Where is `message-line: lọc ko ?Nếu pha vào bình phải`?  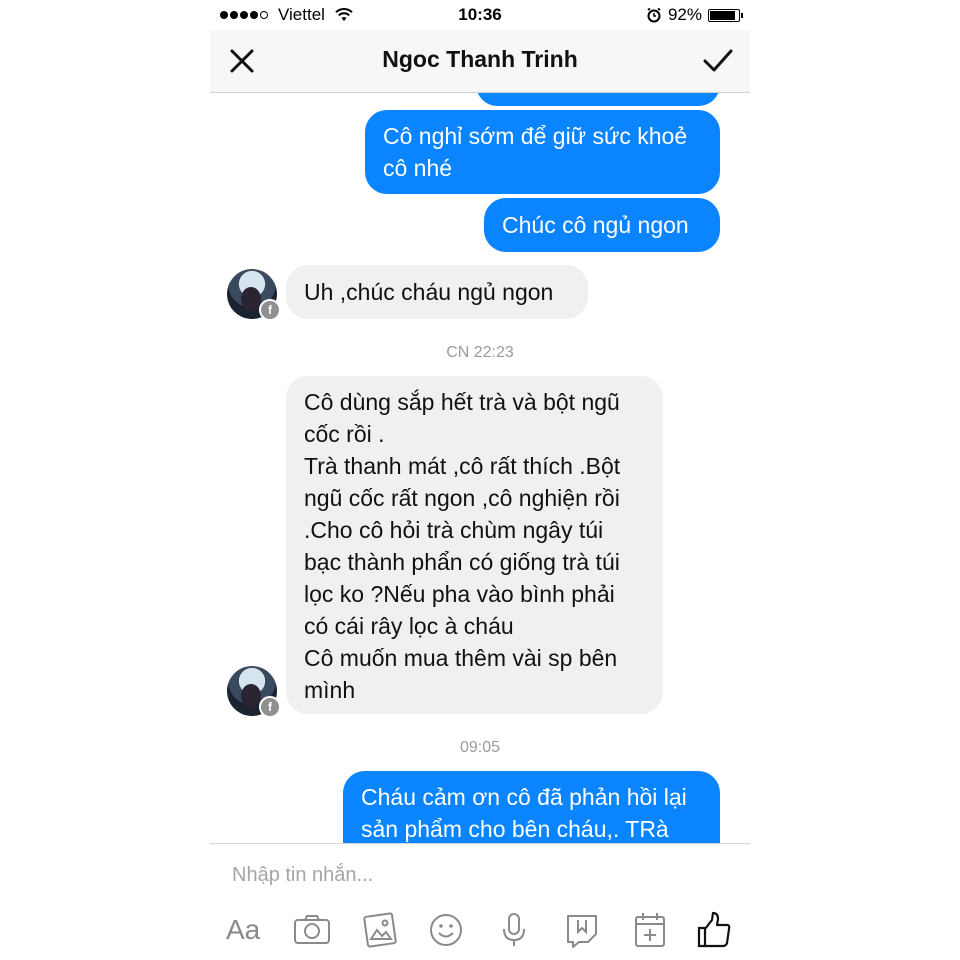
message-line: lọc ko ?Nếu pha vào bình phải is located at coordinates (459, 594).